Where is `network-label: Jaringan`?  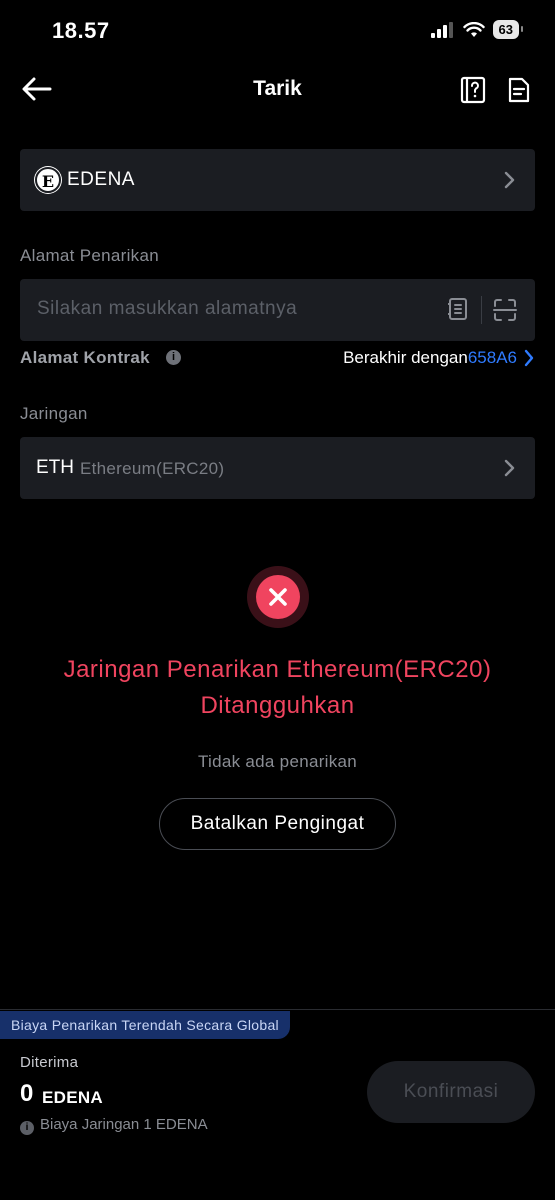
network-label: Jaringan is located at coordinates (54, 413).